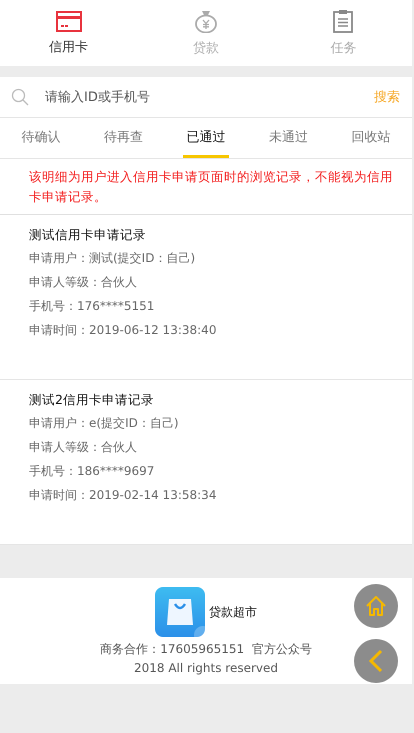 Image resolution: width=414 pixels, height=733 pixels. I want to click on record-field: 手机号：186****9697, so click(210, 471).